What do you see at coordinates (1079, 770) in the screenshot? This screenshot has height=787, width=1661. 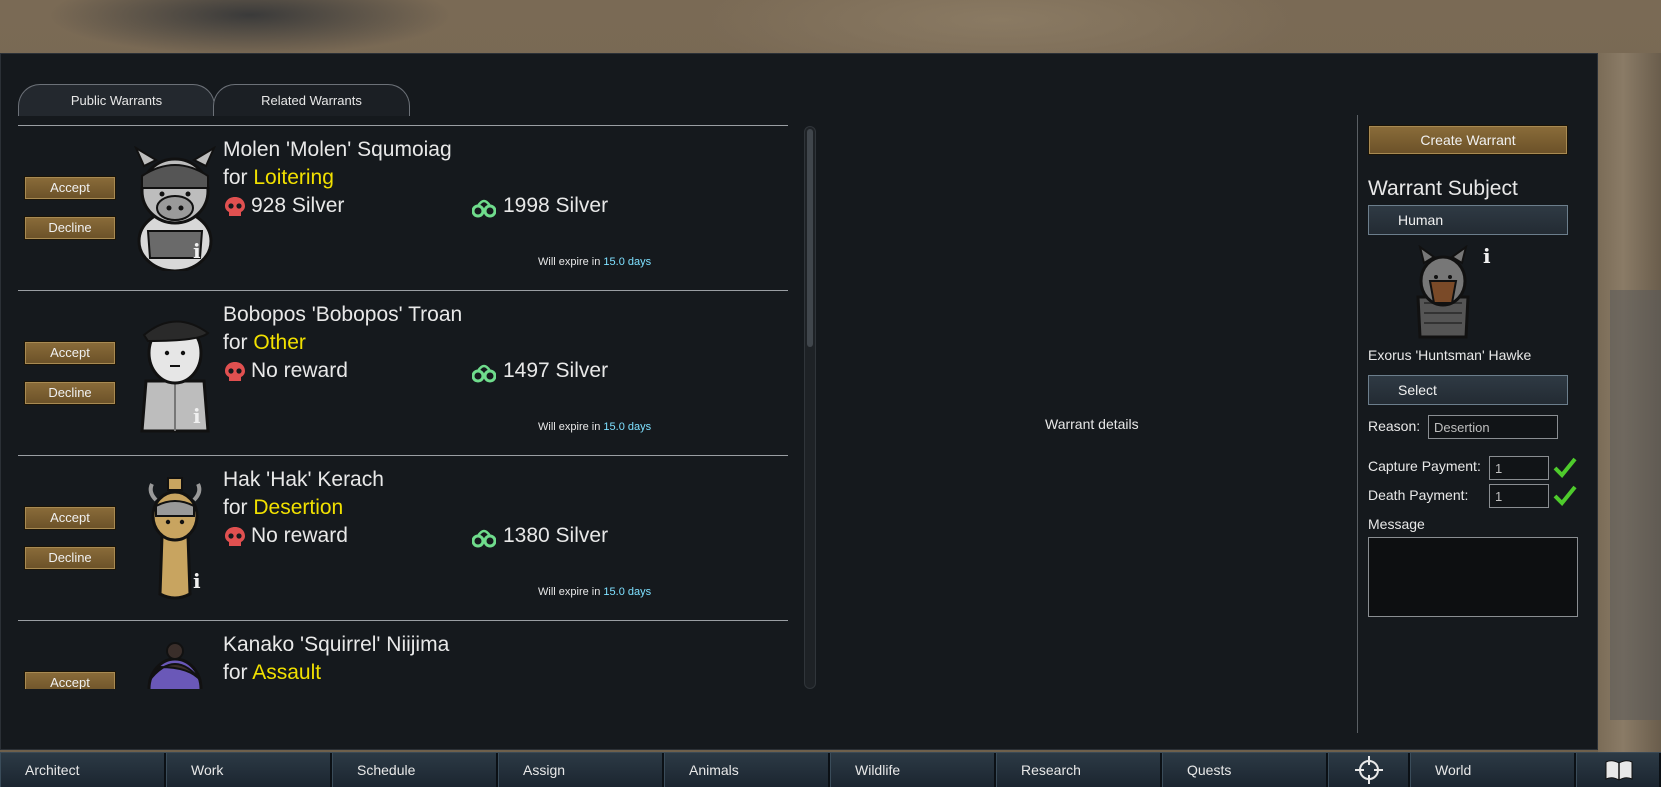 I see `tab-research: Research` at bounding box center [1079, 770].